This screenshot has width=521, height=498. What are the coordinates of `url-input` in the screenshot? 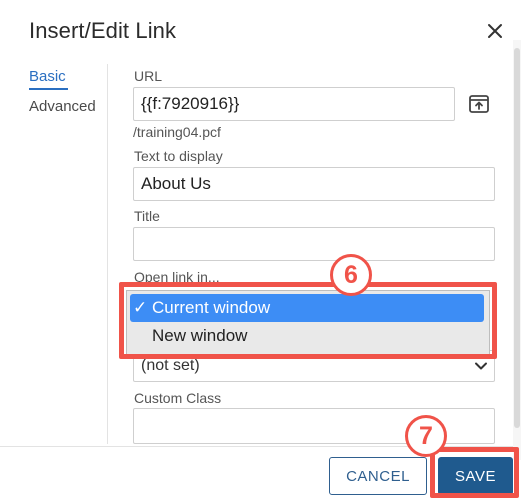 It's located at (294, 104).